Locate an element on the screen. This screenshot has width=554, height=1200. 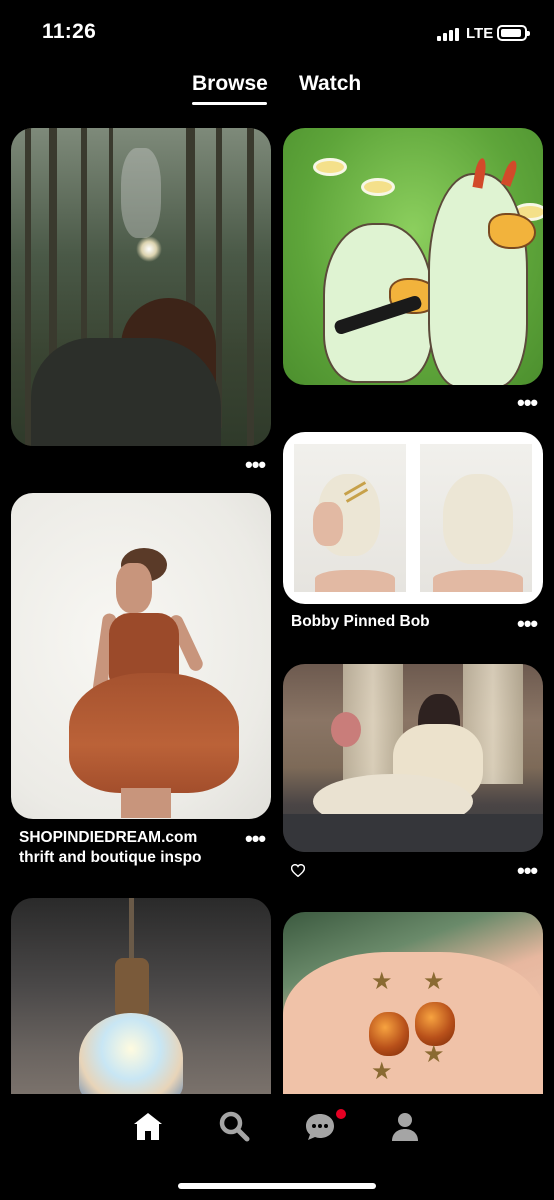
home-icon is located at coordinates (148, 1126).